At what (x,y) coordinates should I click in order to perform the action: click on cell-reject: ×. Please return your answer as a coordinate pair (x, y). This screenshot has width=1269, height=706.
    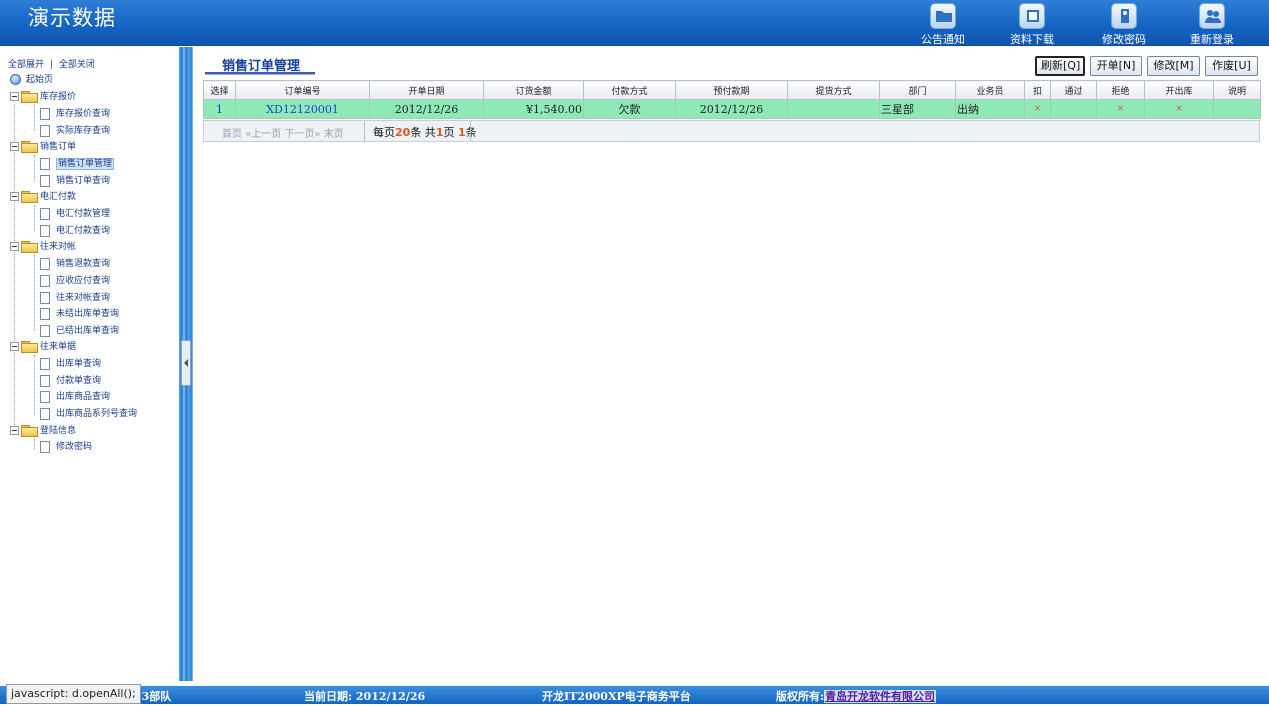
    Looking at the image, I should click on (1120, 109).